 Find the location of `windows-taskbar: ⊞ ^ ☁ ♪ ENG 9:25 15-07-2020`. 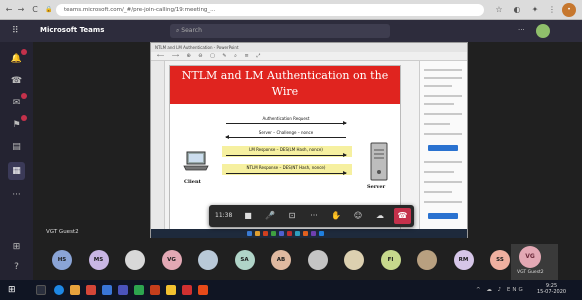

windows-taskbar: ⊞ ^ ☁ ♪ ENG 9:25 15-07-2020 is located at coordinates (291, 290).